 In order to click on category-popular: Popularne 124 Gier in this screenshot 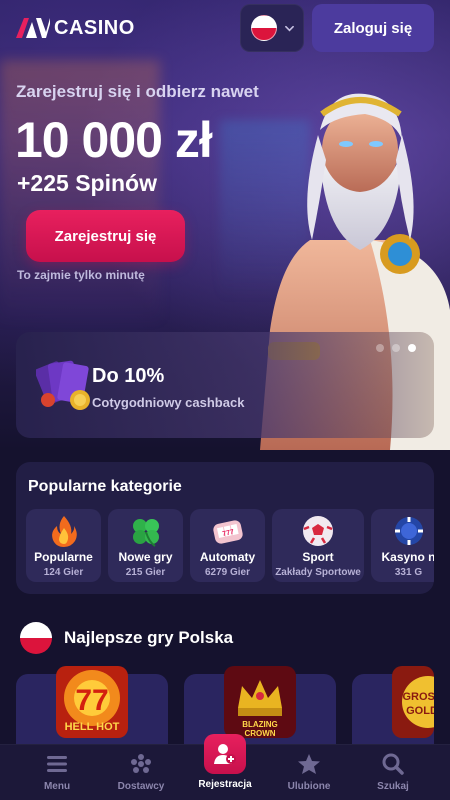, I will do `click(63, 545)`.